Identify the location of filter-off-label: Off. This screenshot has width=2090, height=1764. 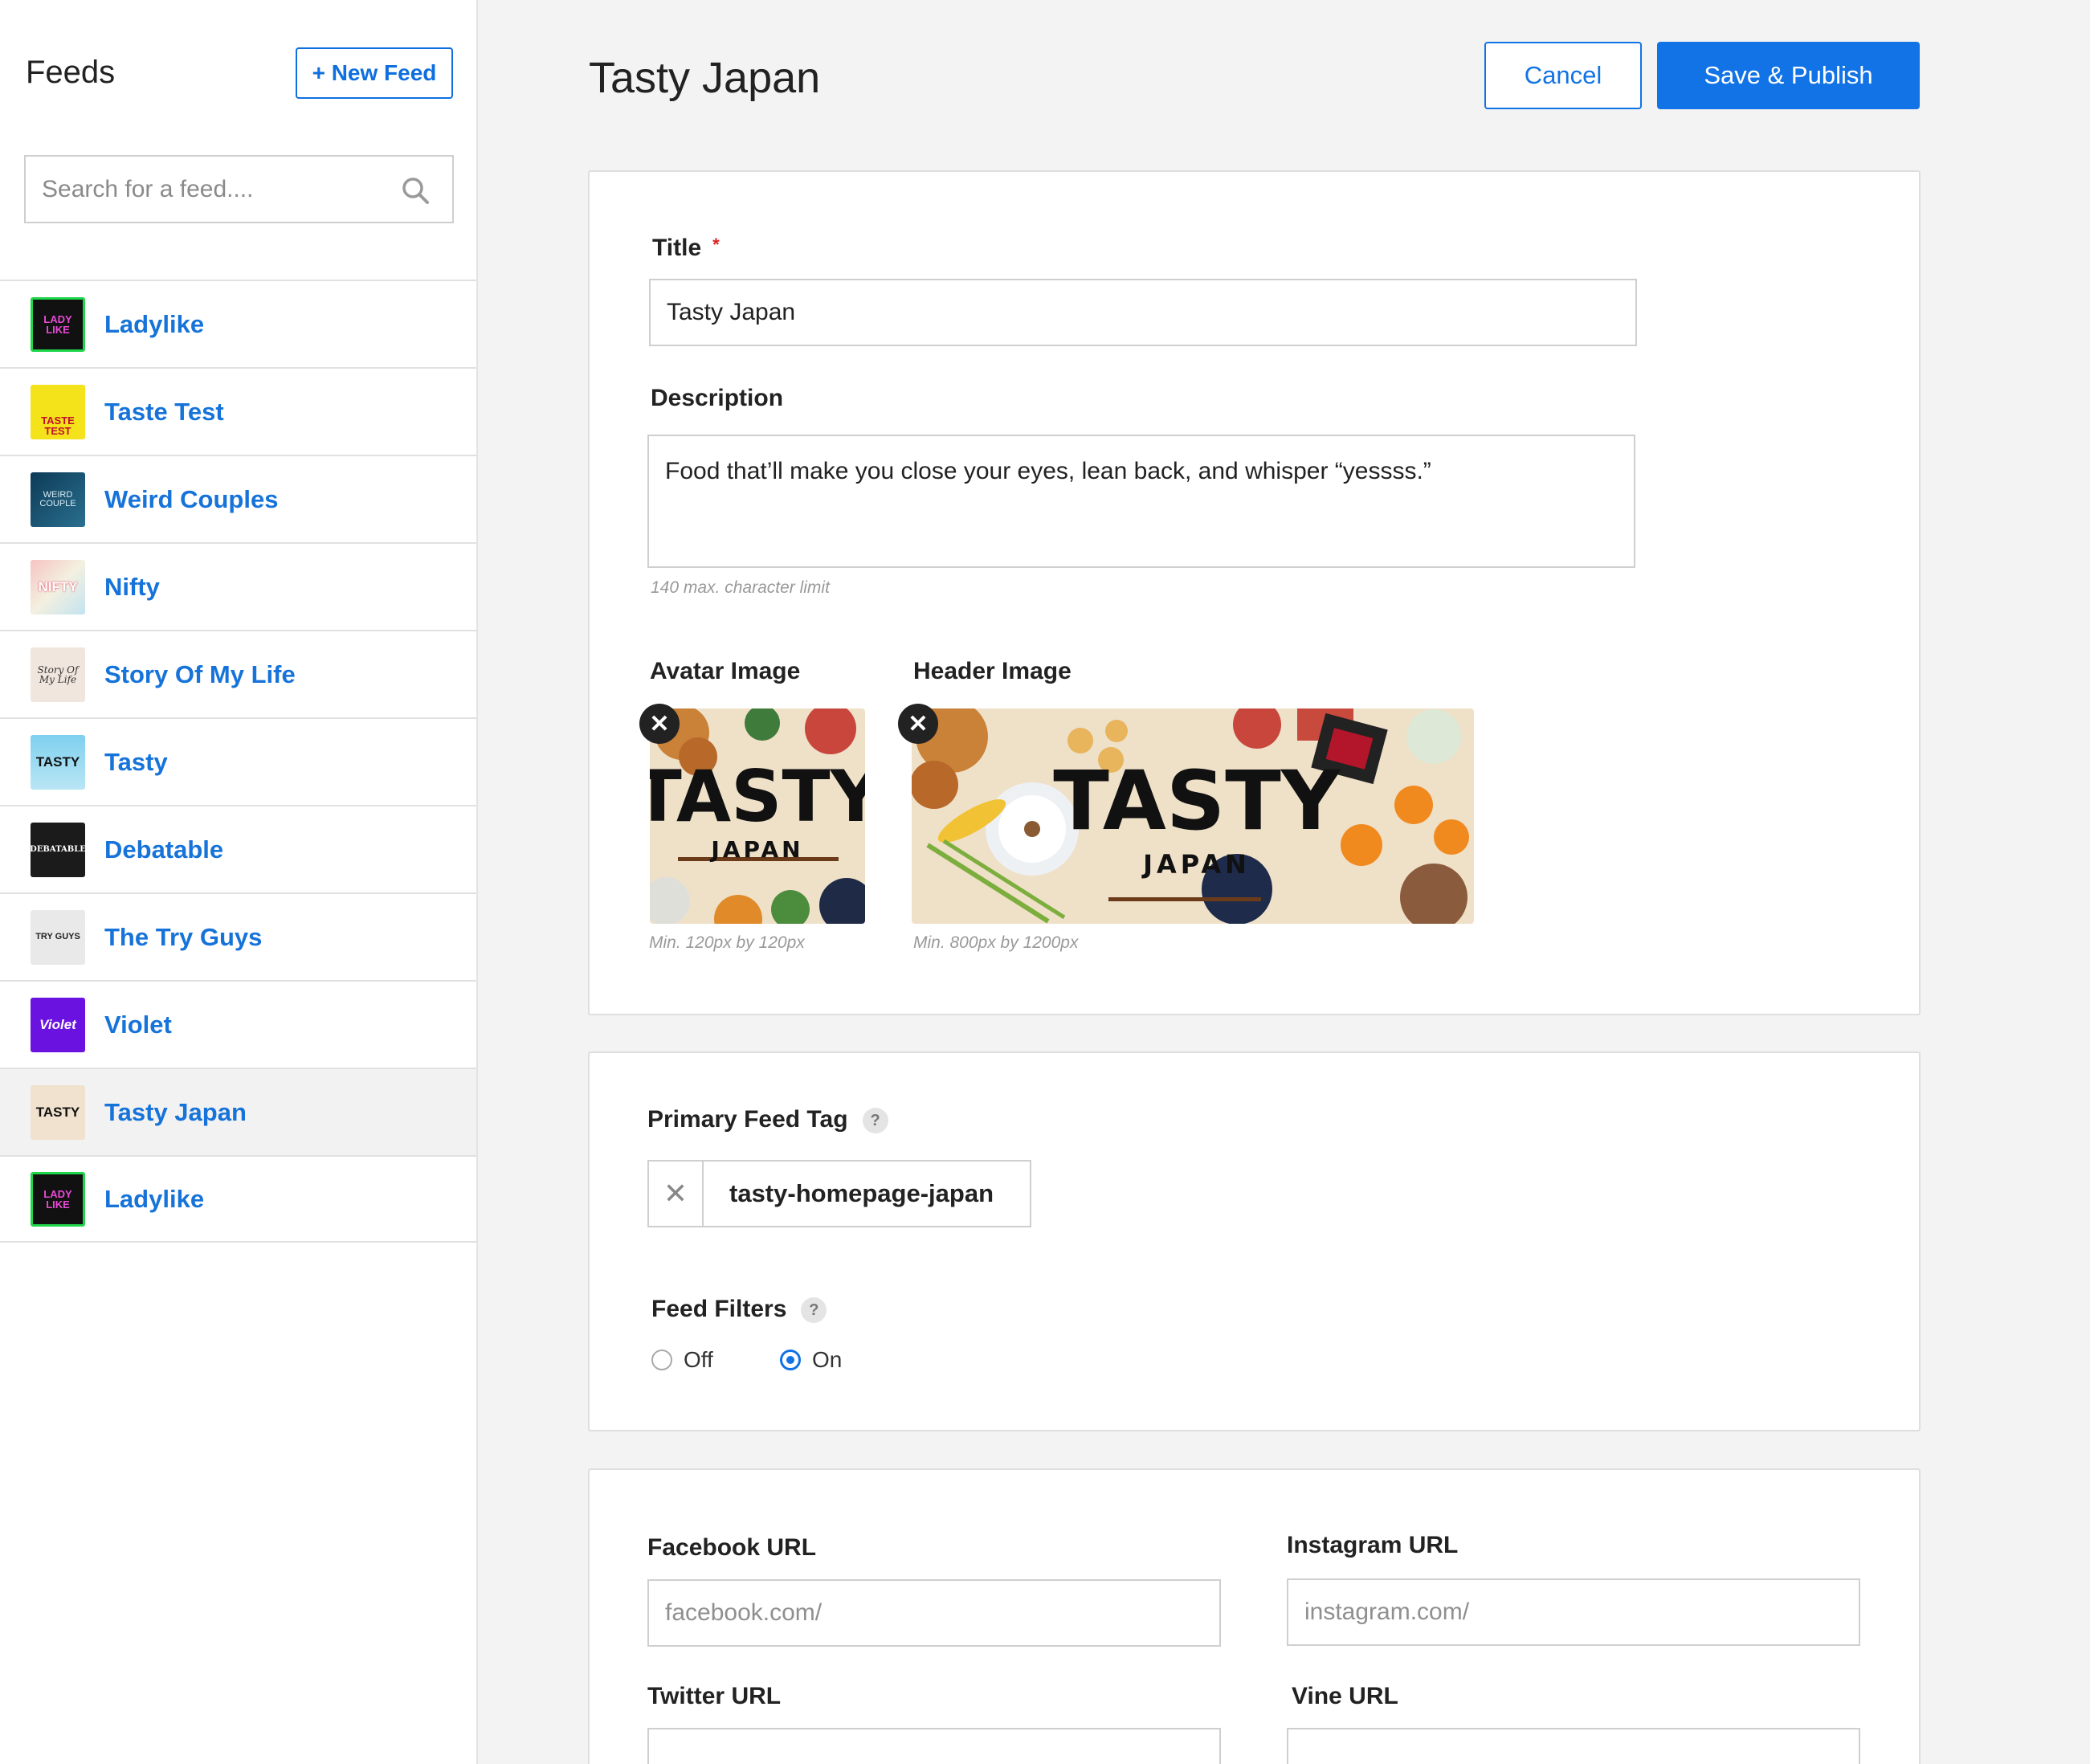
(699, 1359).